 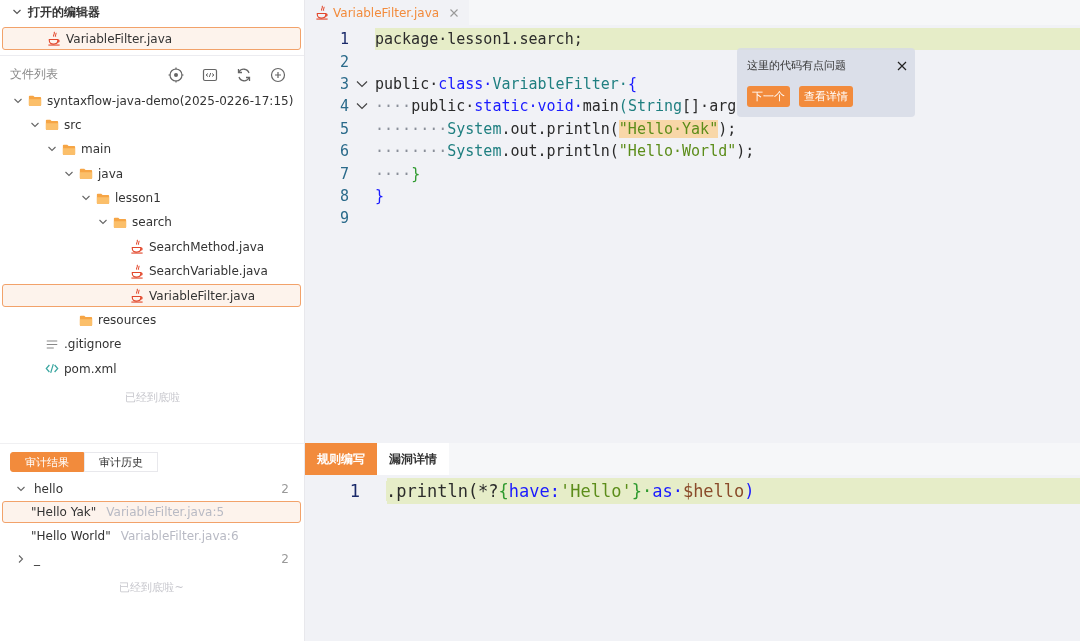 What do you see at coordinates (902, 65) in the screenshot?
I see `close-icon` at bounding box center [902, 65].